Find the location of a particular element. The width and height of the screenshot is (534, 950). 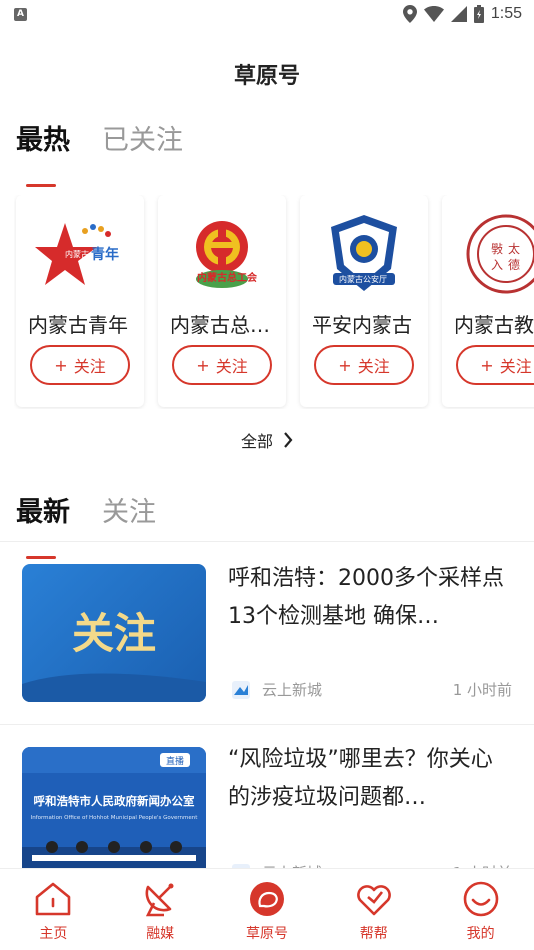

nav-label: 我的 is located at coordinates (480, 934).